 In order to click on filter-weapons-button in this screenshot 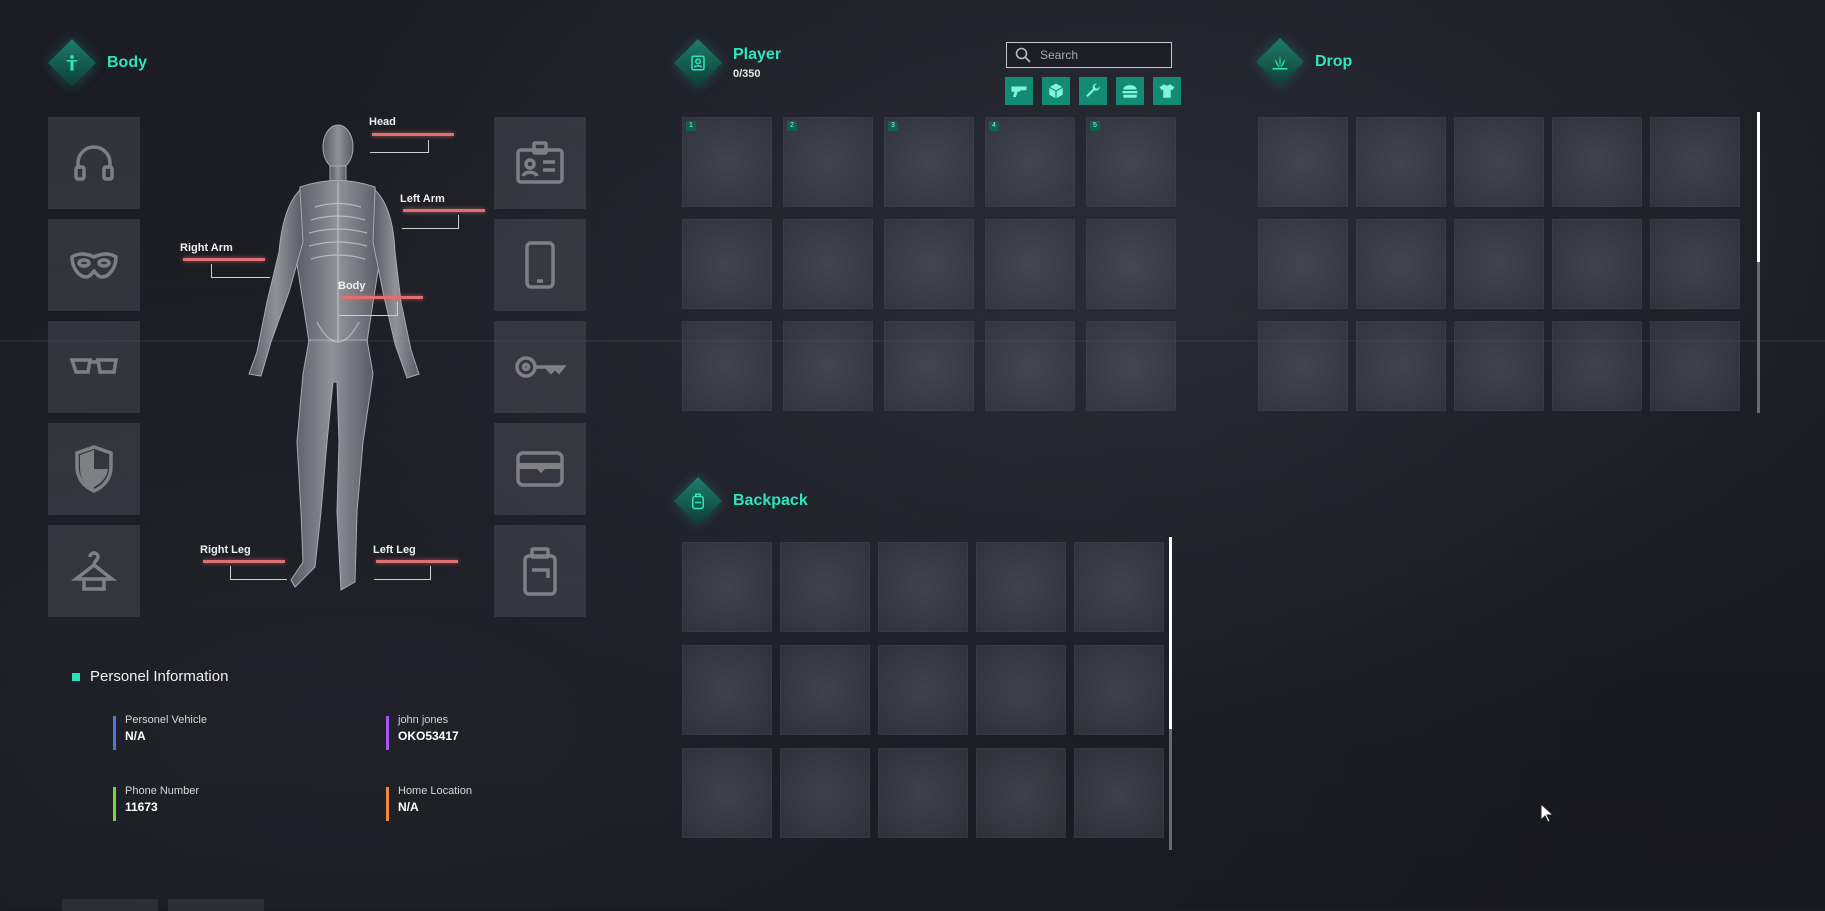, I will do `click(1019, 91)`.